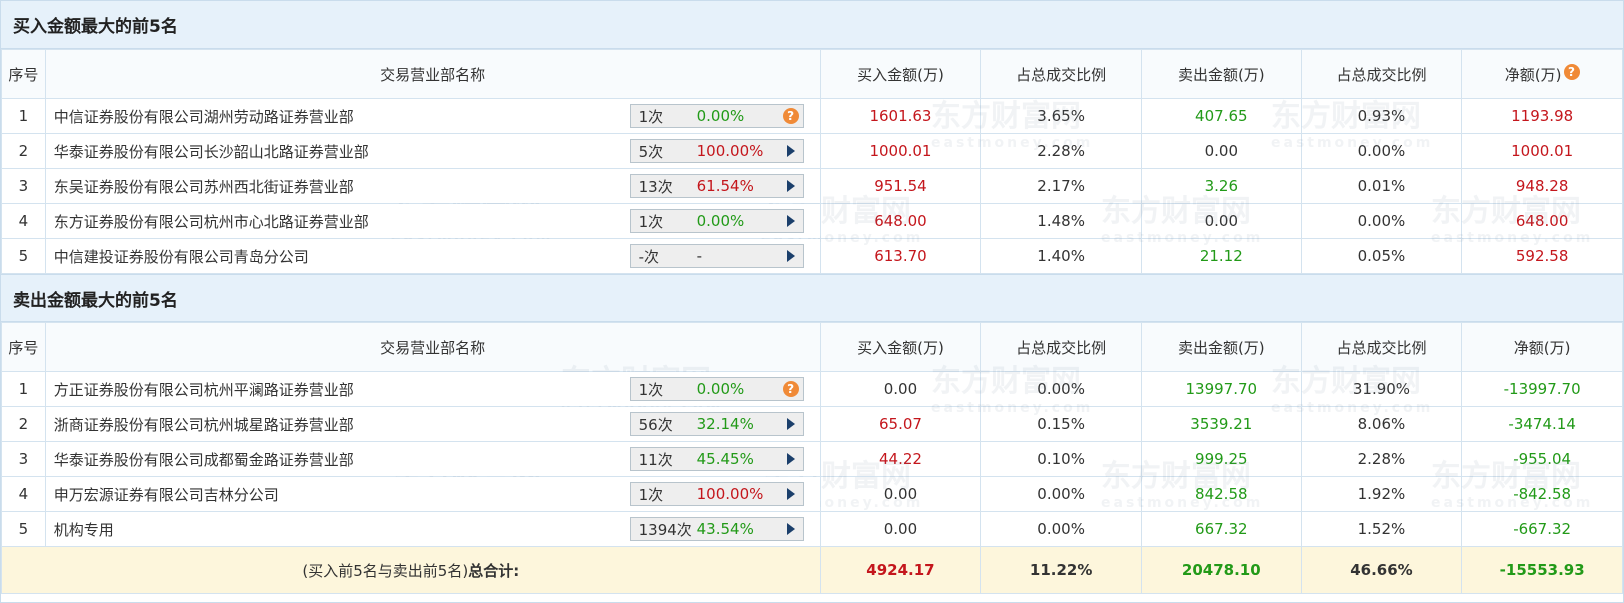 This screenshot has width=1624, height=603. I want to click on sell-section-title: 卖出金额最大的前5名, so click(812, 298).